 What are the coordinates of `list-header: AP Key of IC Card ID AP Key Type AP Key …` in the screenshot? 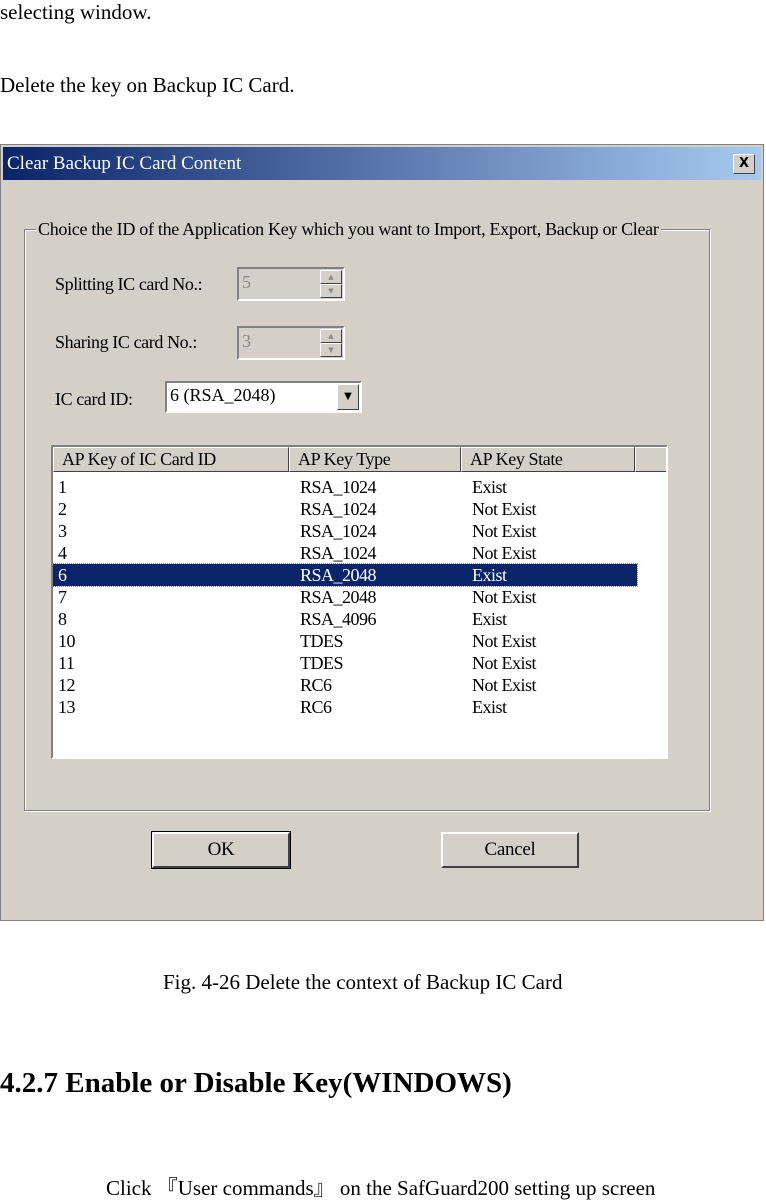 It's located at (359, 459).